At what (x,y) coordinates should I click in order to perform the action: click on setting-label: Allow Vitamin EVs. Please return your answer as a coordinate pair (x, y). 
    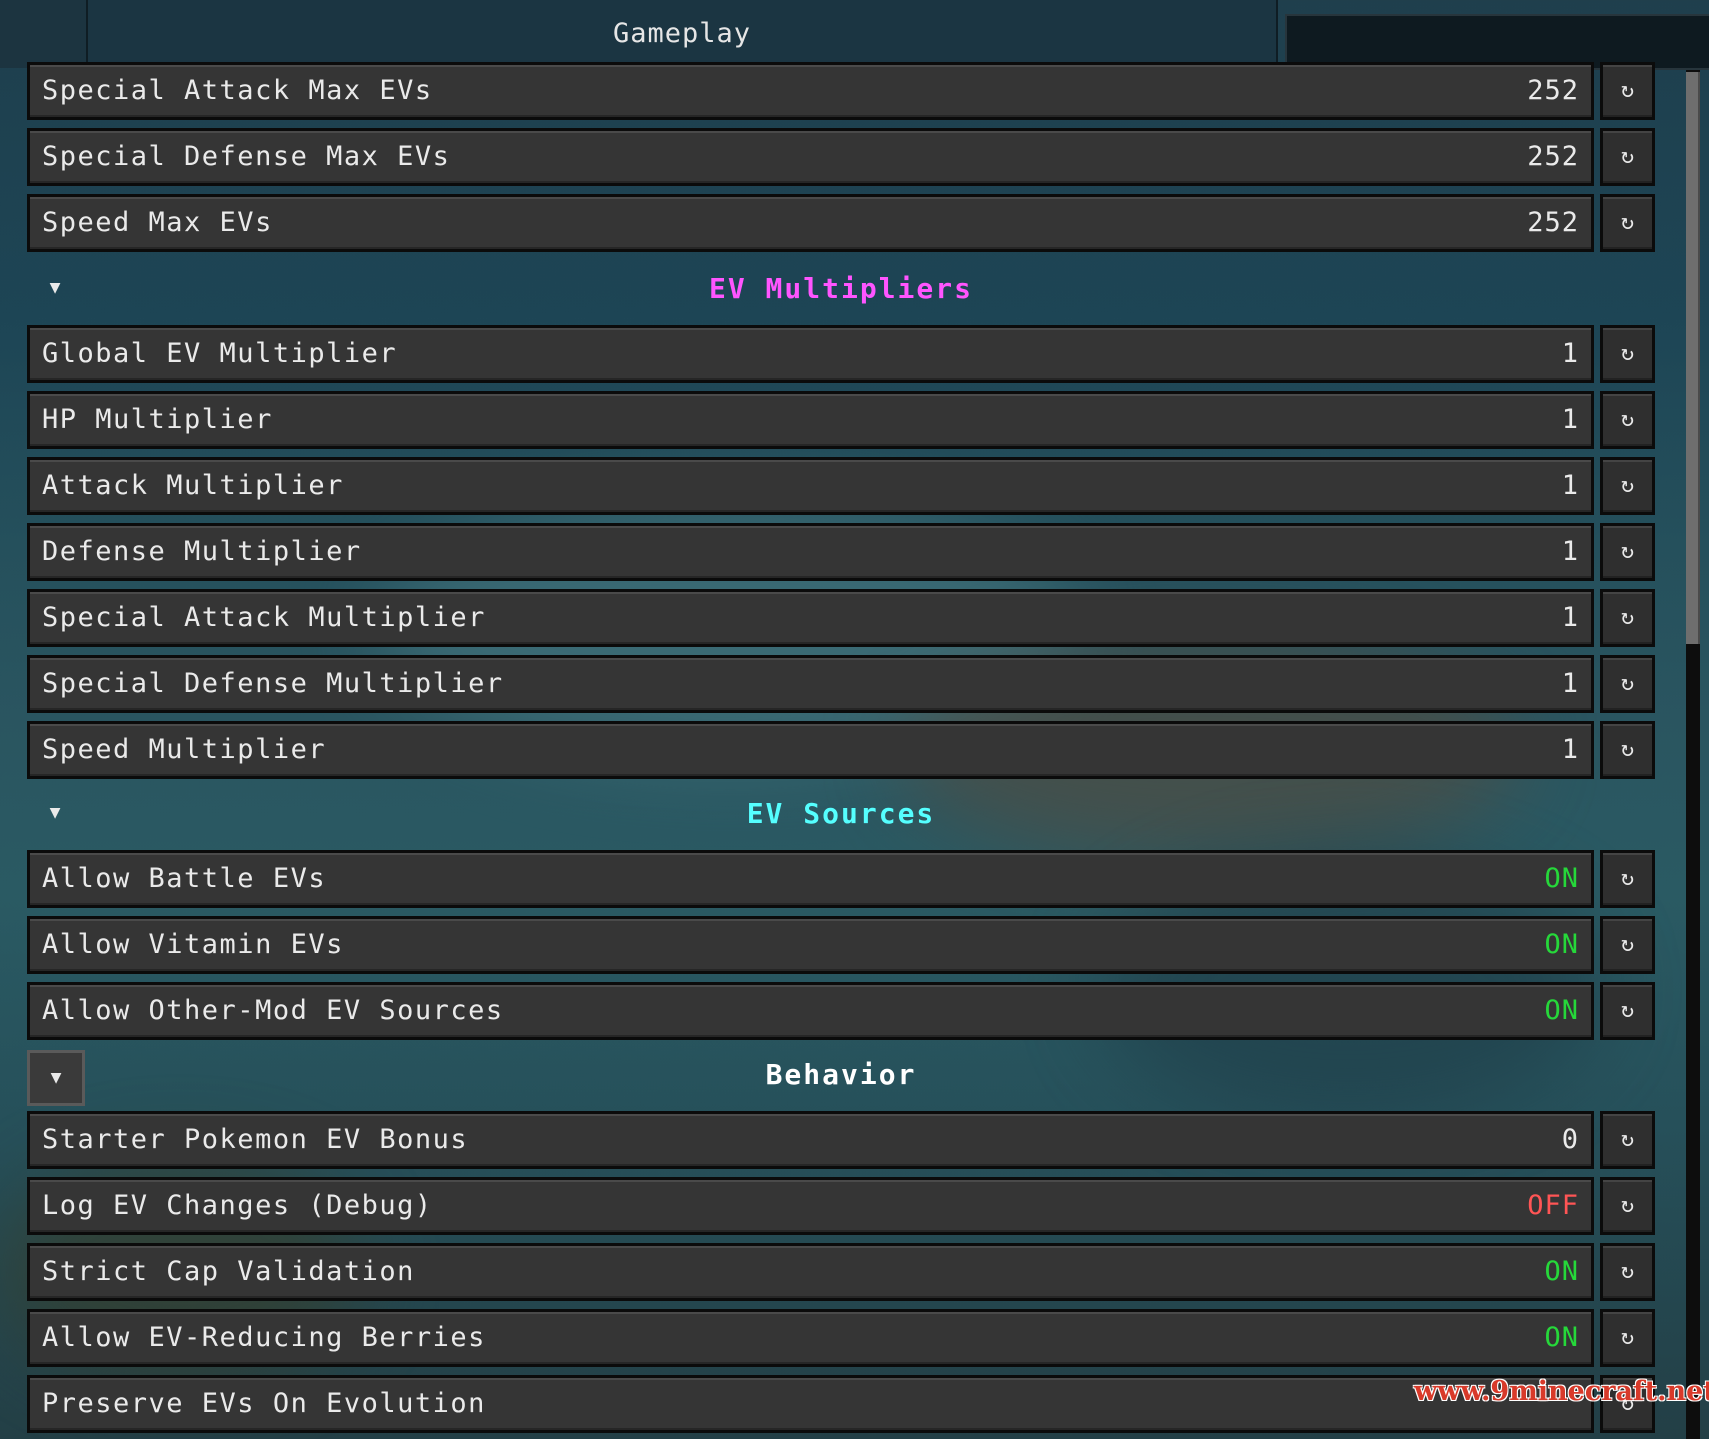
    Looking at the image, I should click on (193, 944).